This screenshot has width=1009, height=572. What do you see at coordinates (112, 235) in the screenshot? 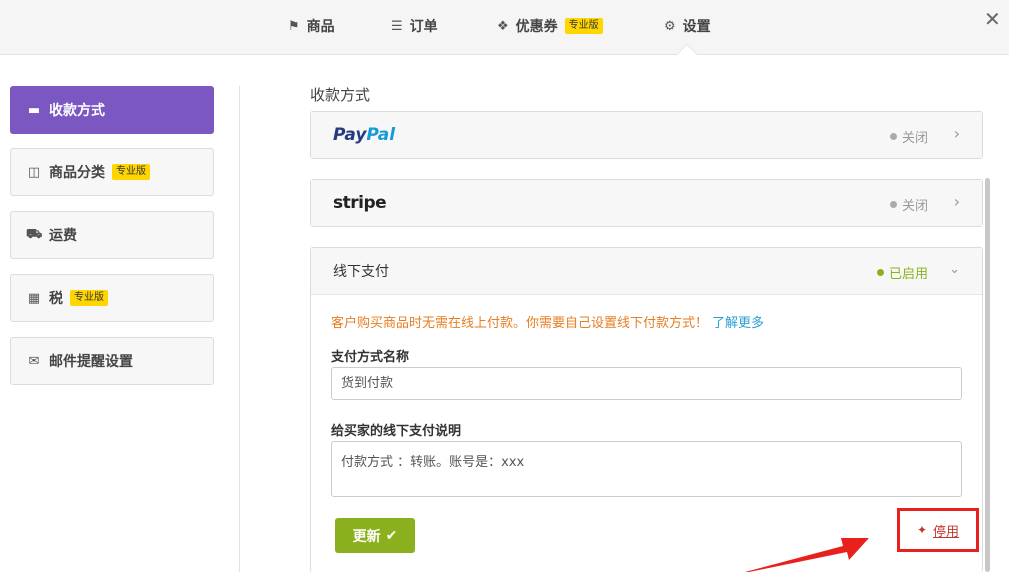
I see `sidebar-item-shipping: ⛟ 运费` at bounding box center [112, 235].